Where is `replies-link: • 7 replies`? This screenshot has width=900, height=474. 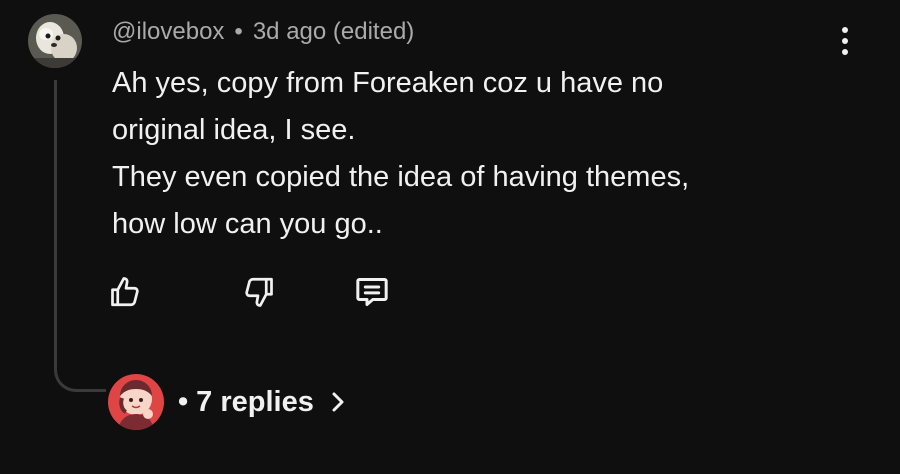 replies-link: • 7 replies is located at coordinates (262, 402).